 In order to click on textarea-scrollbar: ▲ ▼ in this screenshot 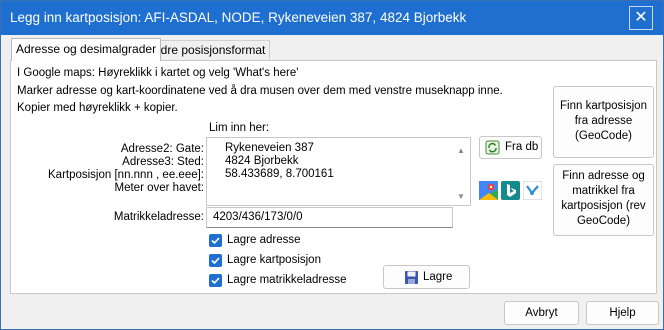, I will do `click(461, 171)`.